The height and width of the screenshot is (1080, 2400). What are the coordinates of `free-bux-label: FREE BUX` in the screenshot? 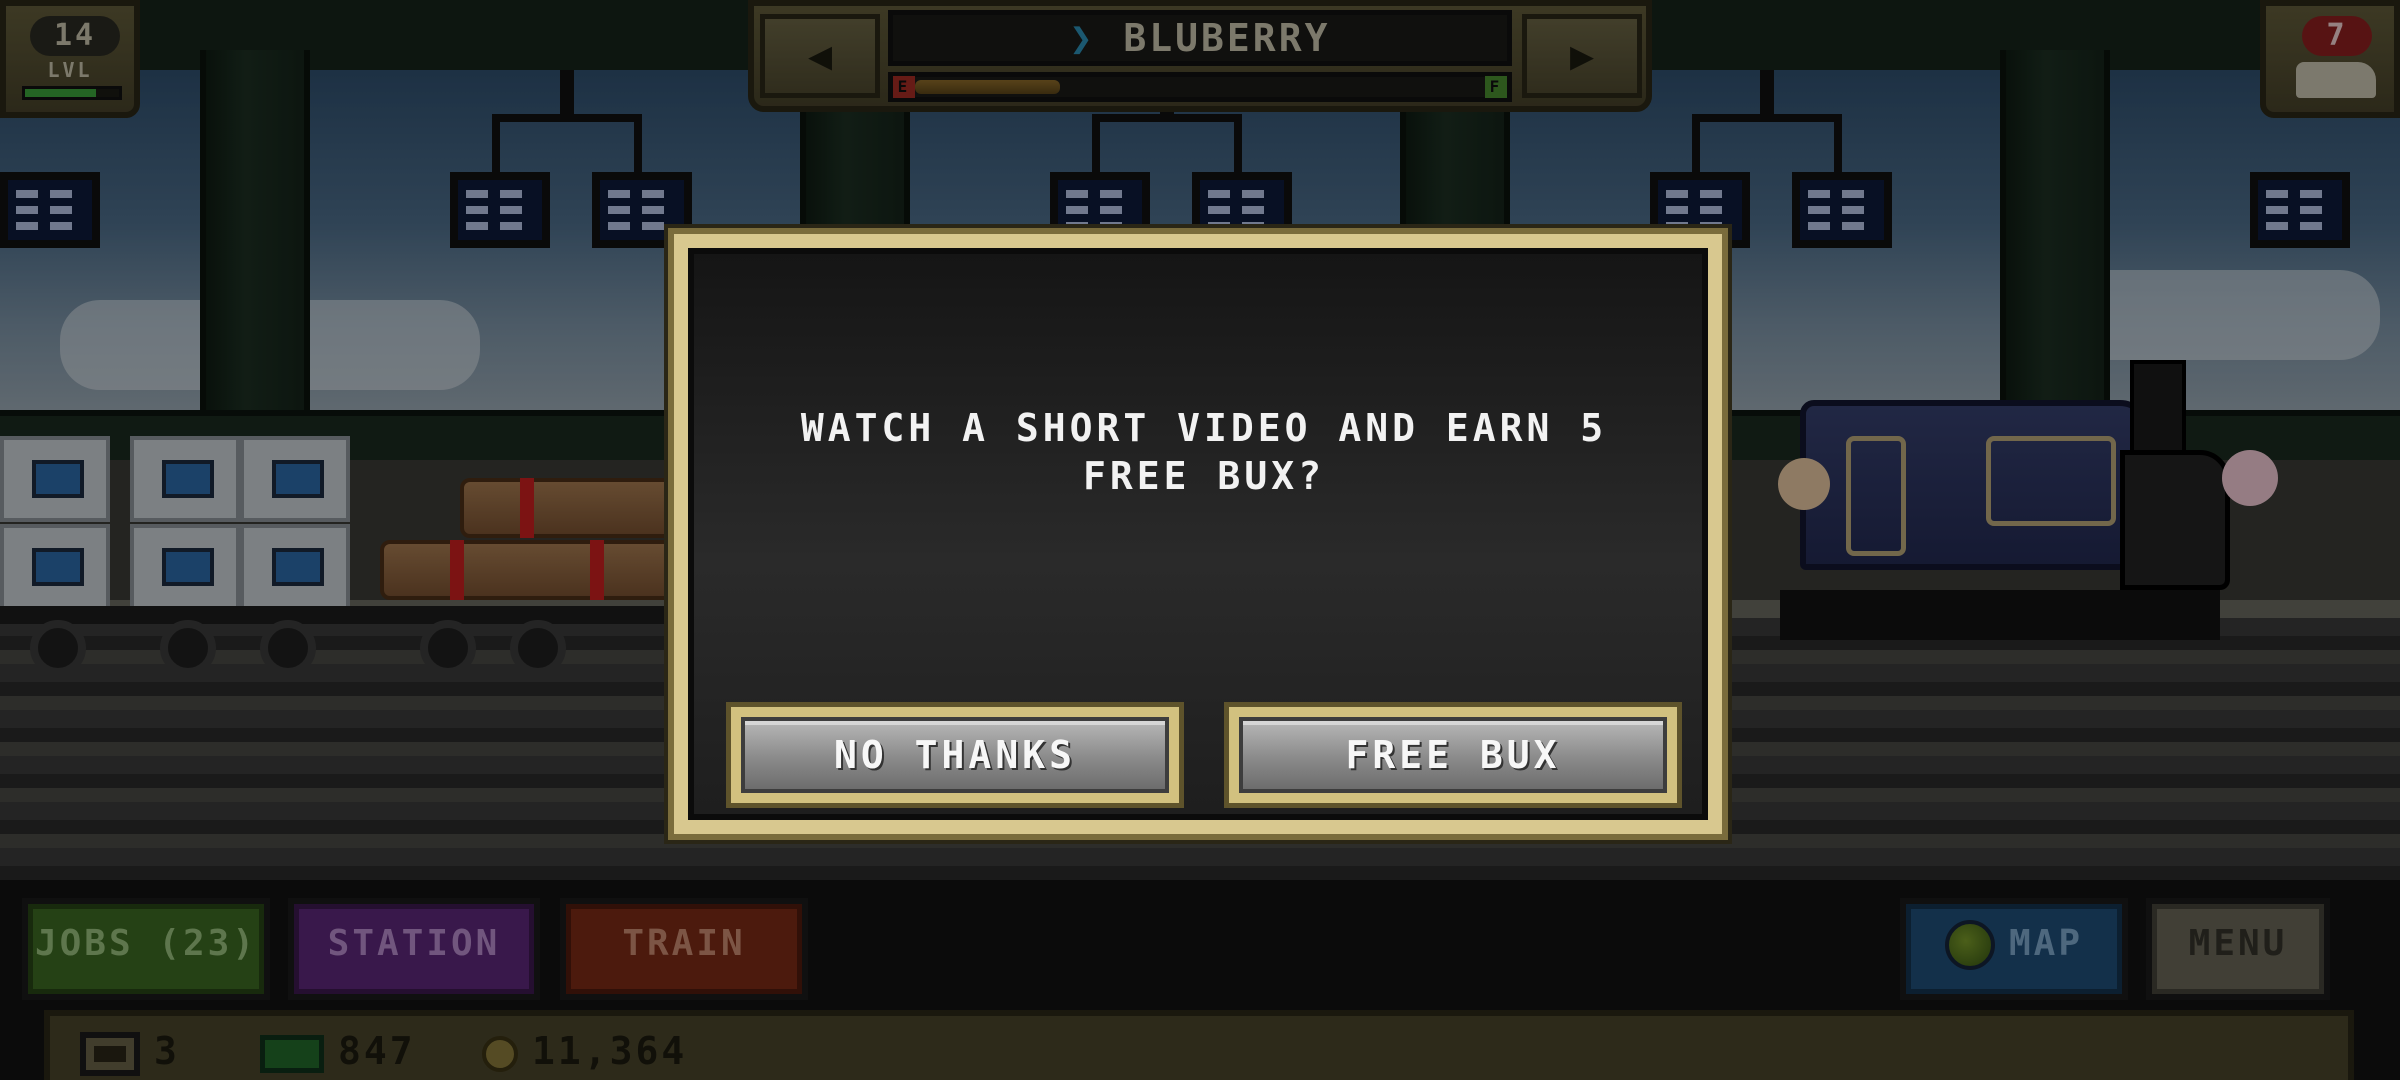 It's located at (1453, 755).